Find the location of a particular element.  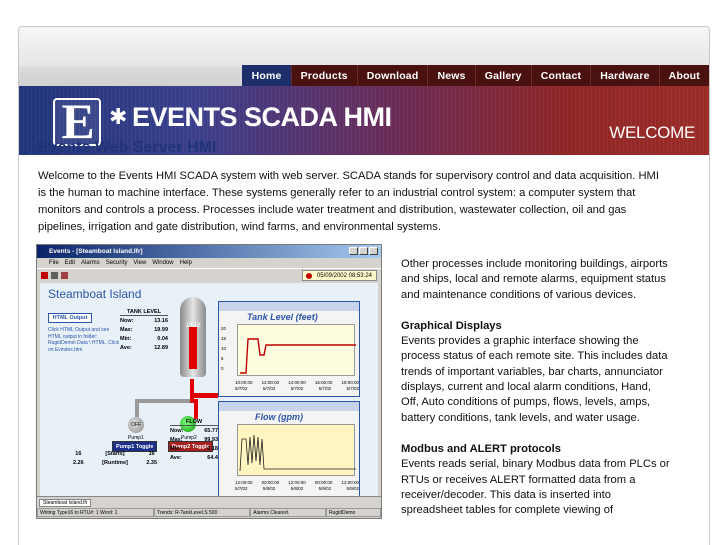

tank-graphic: 13.16 is located at coordinates (193, 337).